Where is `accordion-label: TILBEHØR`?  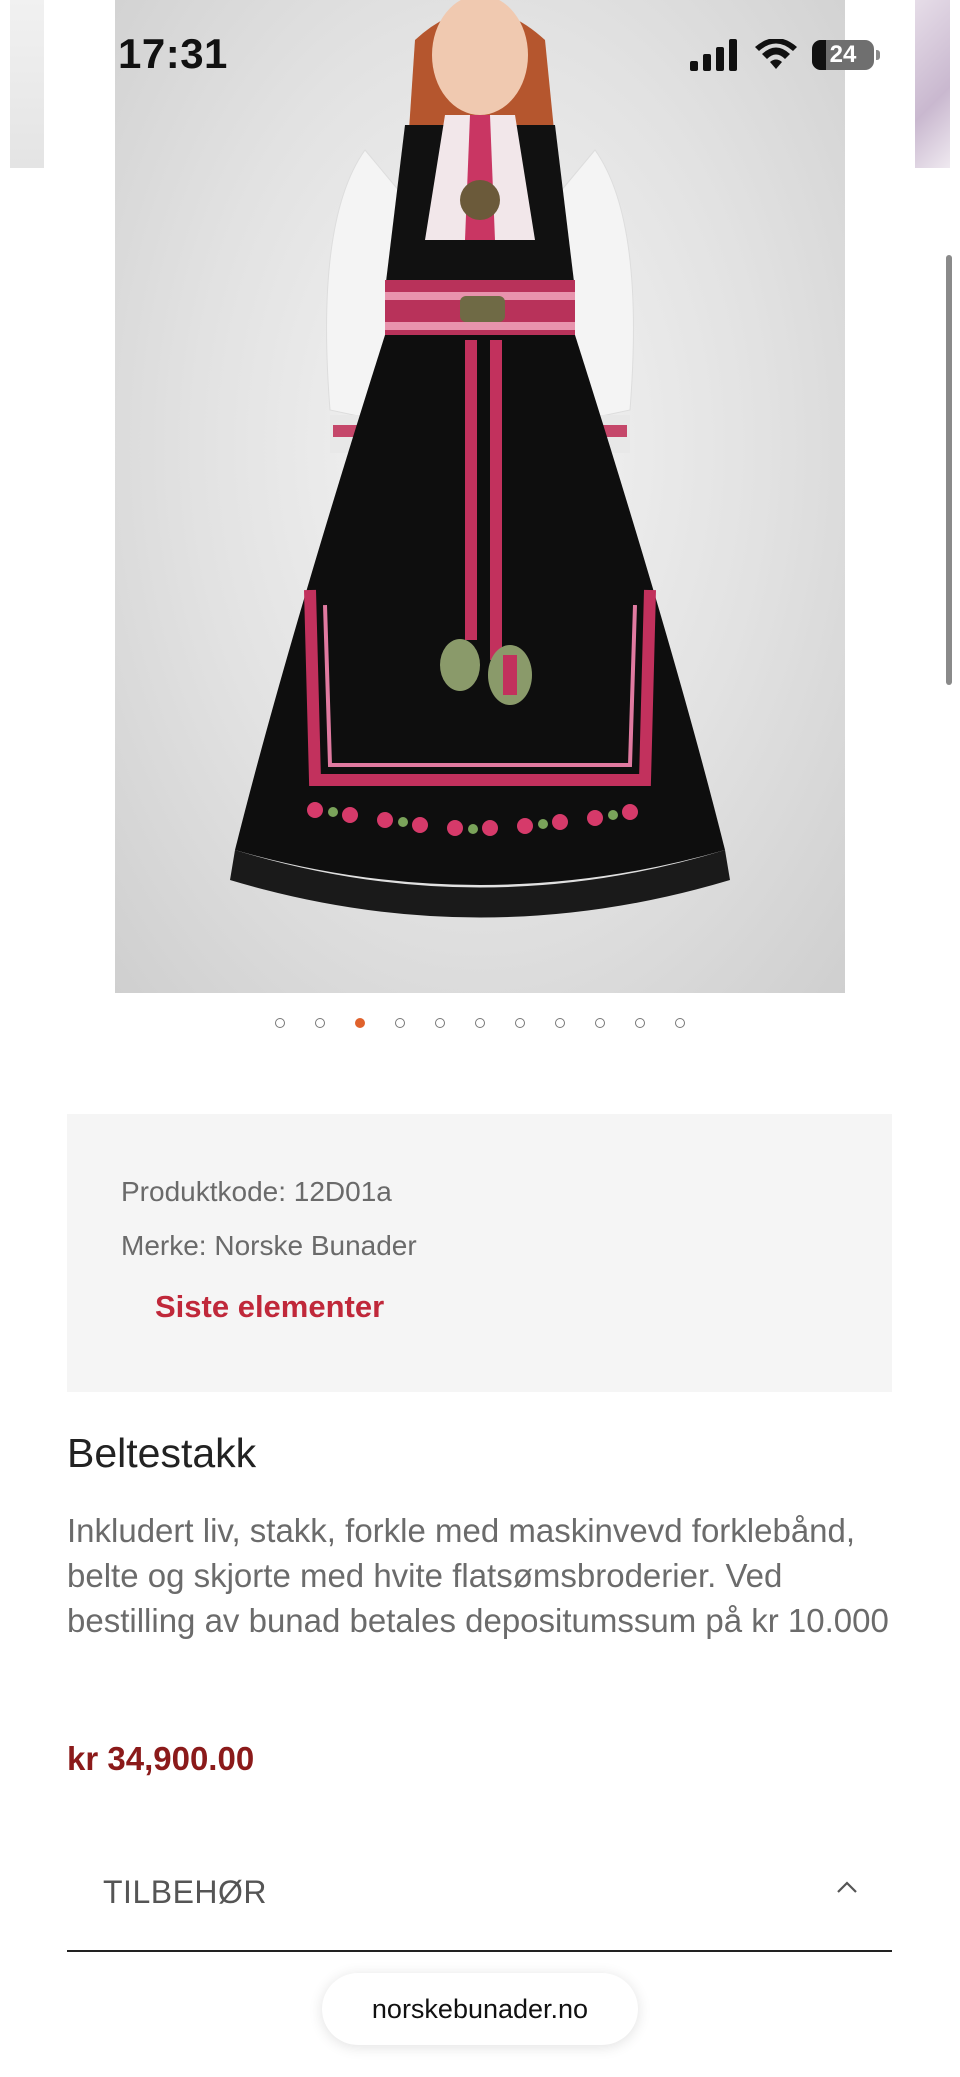
accordion-label: TILBEHØR is located at coordinates (185, 1892).